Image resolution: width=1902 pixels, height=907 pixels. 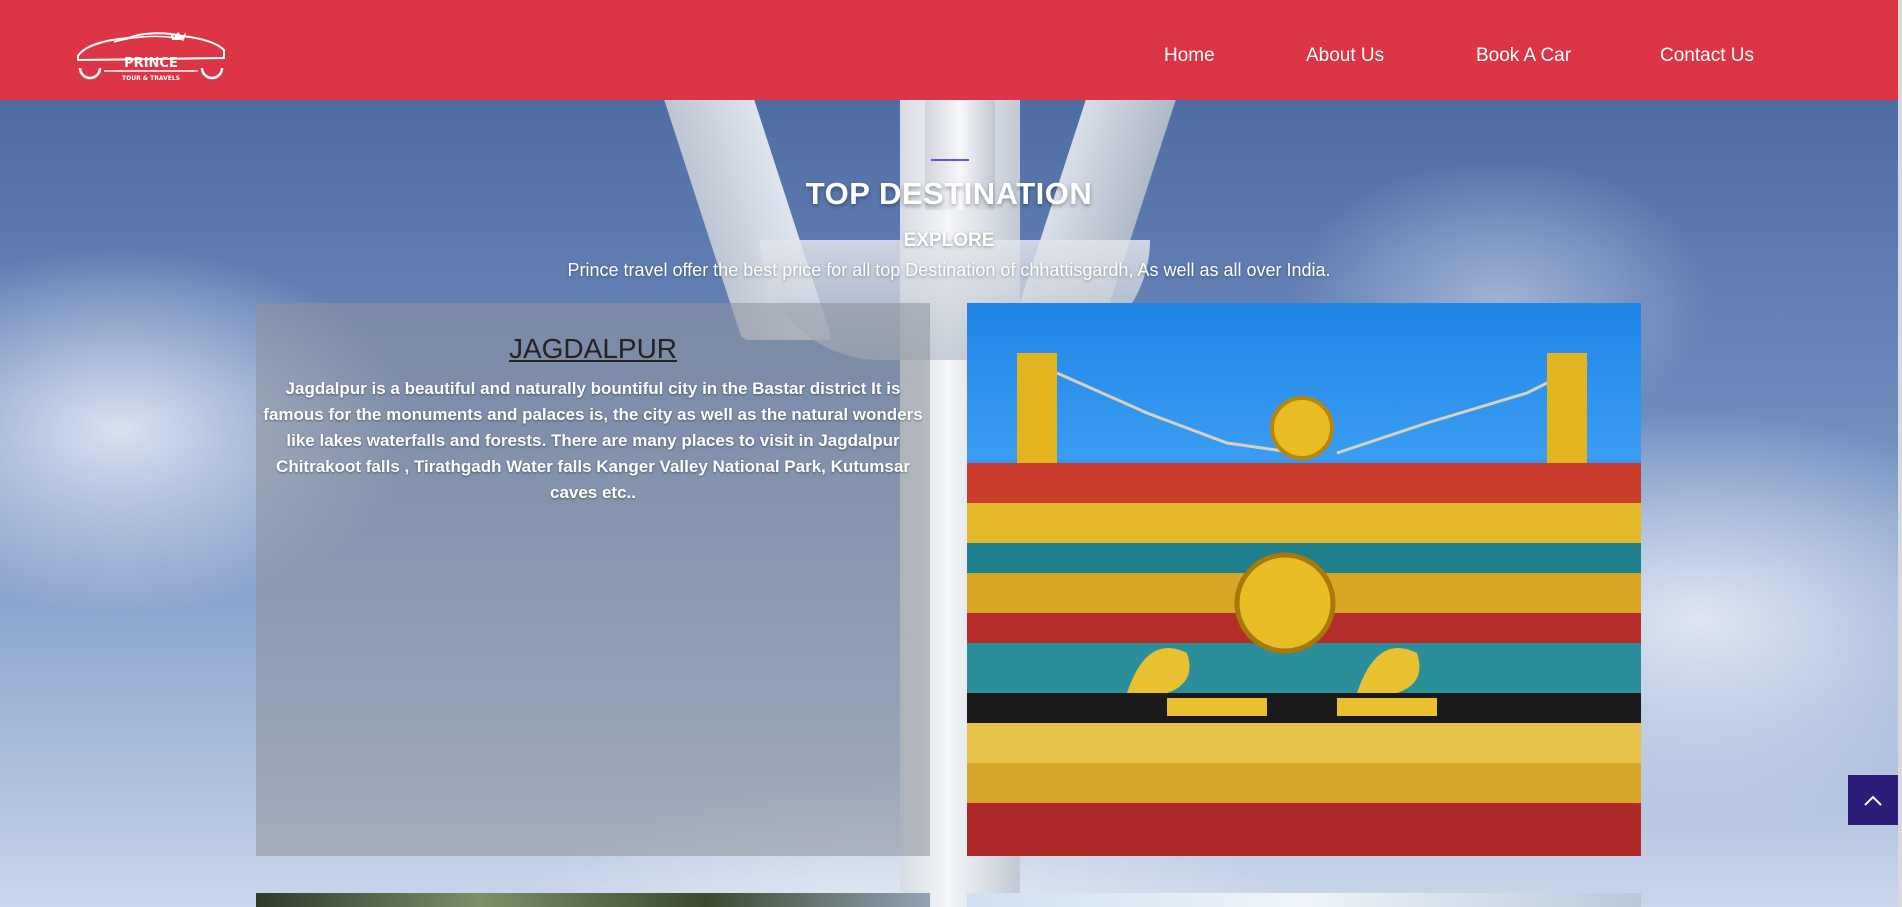 I want to click on nav-contact-us: Contact Us, so click(x=1707, y=56).